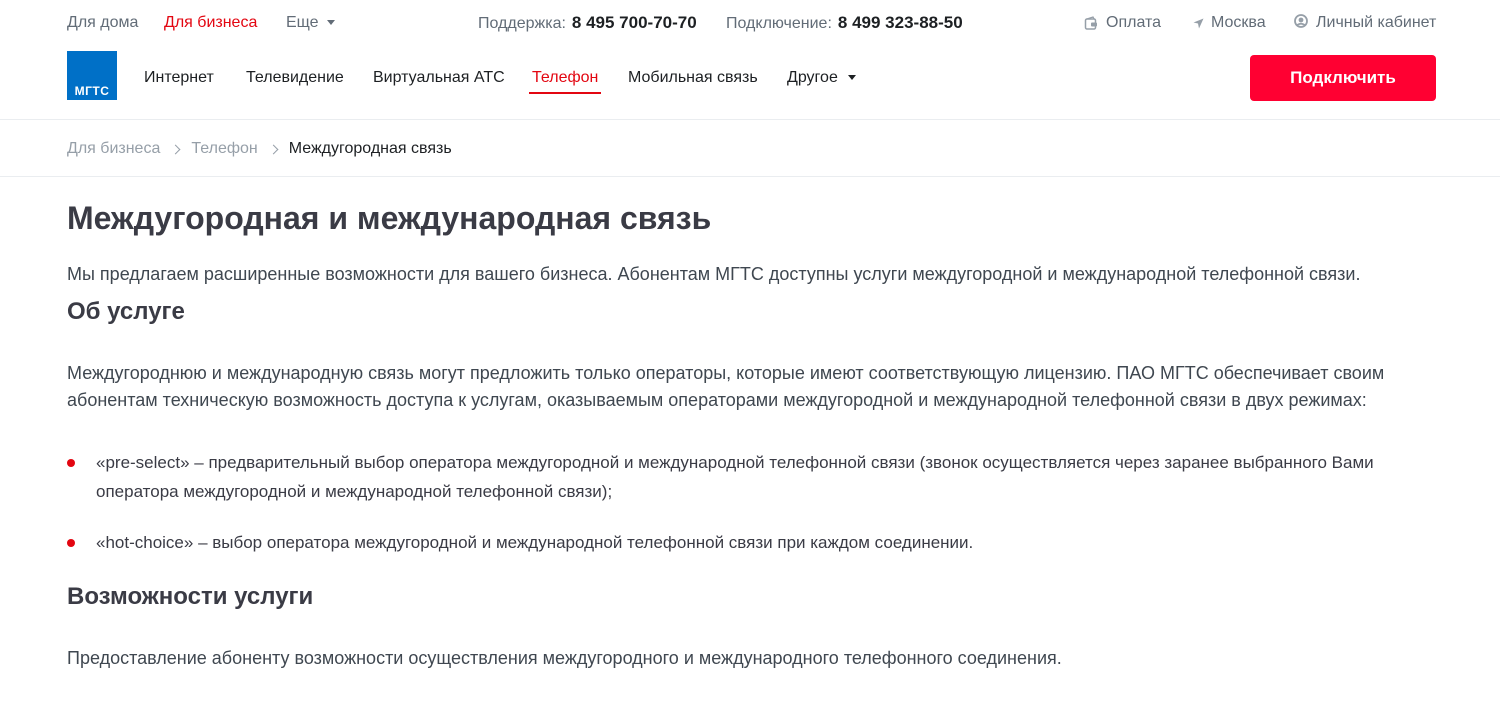 The height and width of the screenshot is (712, 1500). Describe the element at coordinates (210, 23) in the screenshot. I see `segment-business-link: Для бизнеса` at that location.